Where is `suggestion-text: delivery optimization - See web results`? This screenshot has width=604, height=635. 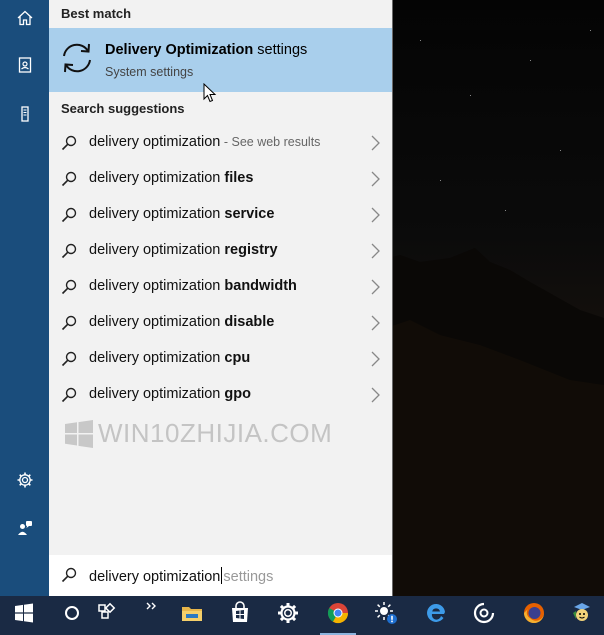 suggestion-text: delivery optimization - See web results is located at coordinates (204, 142).